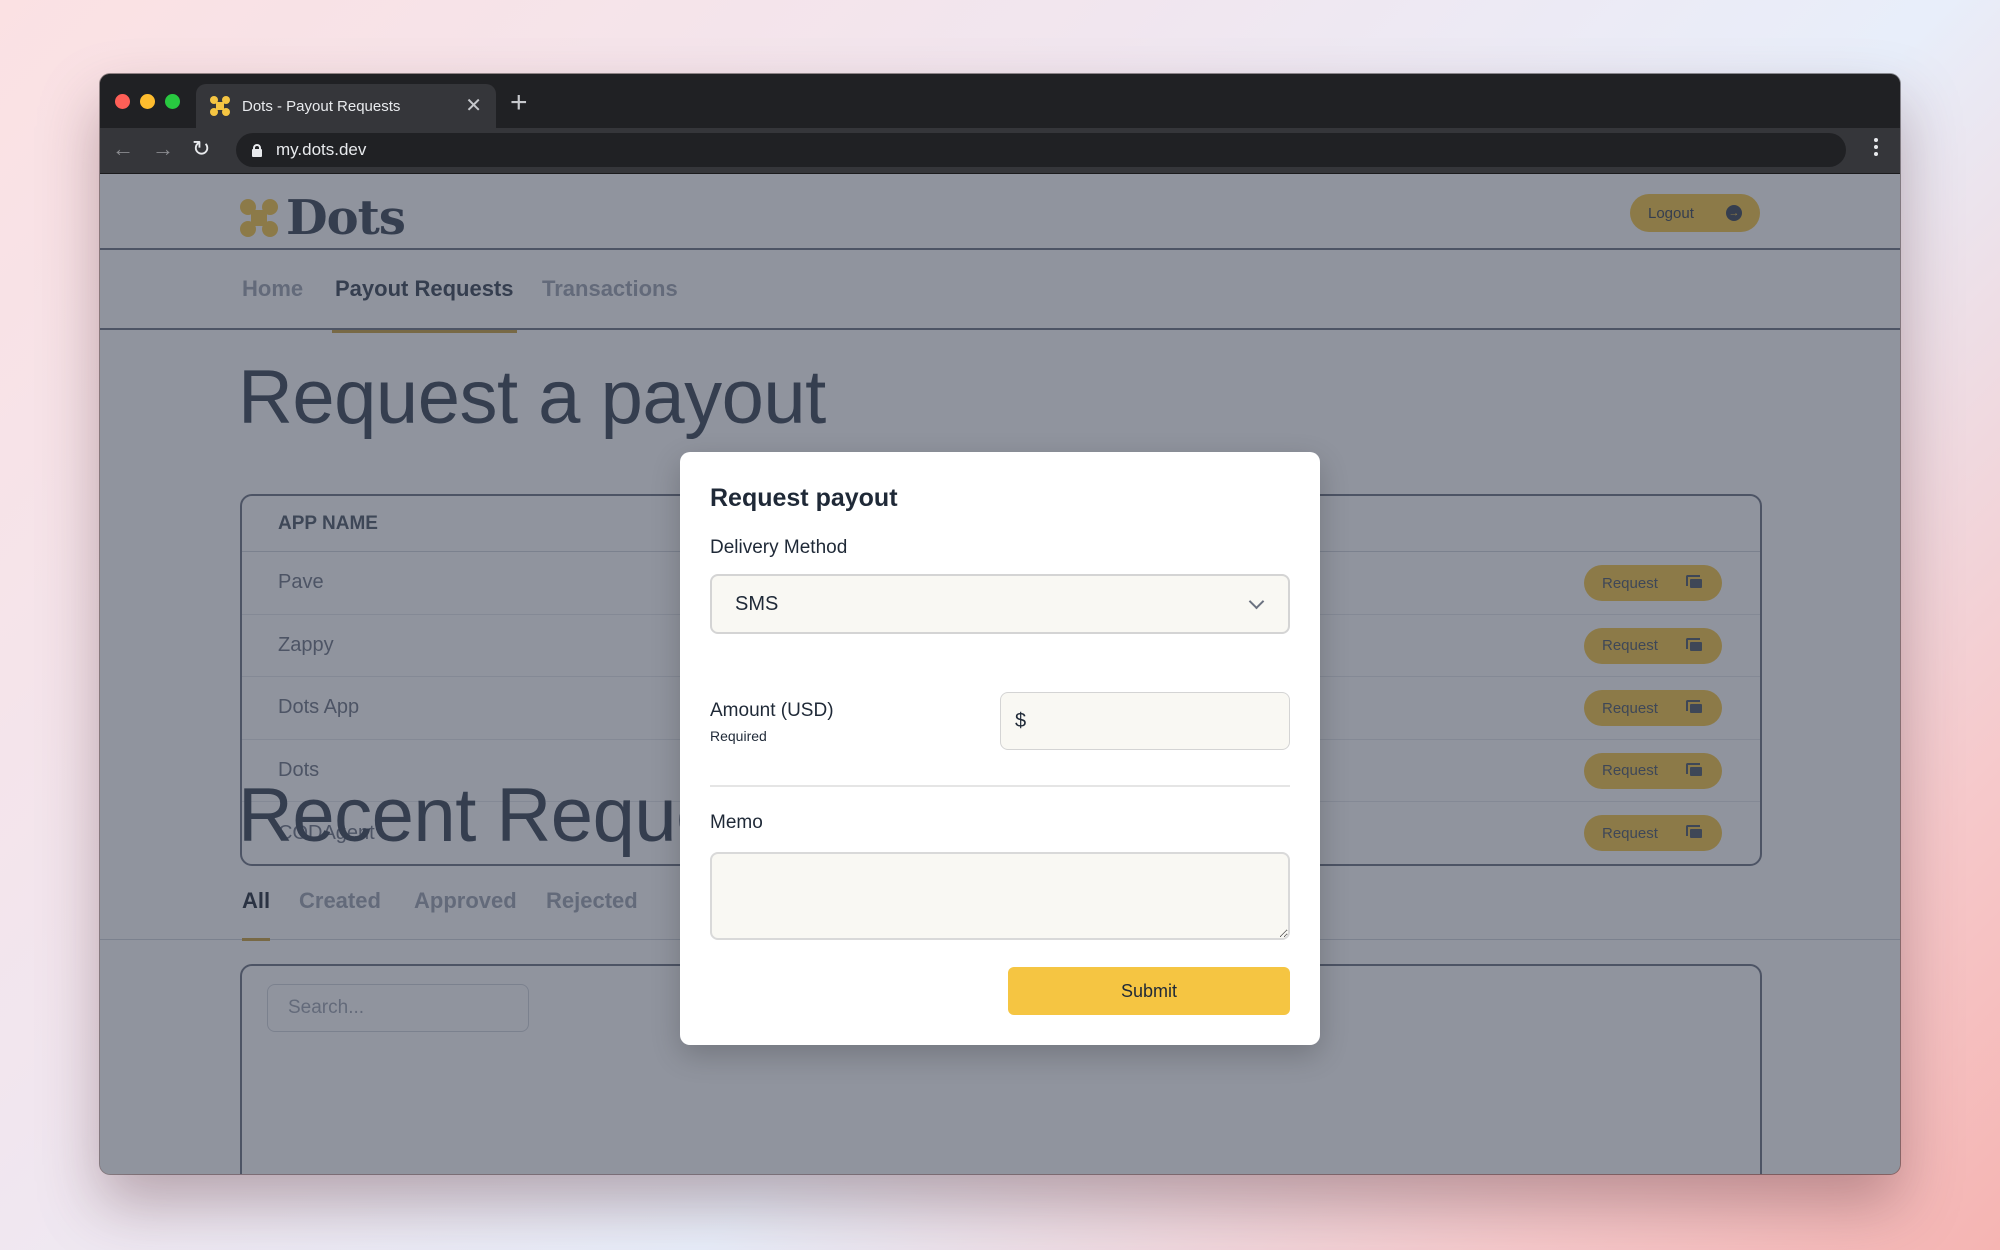 This screenshot has height=1250, width=2000. What do you see at coordinates (201, 149) in the screenshot?
I see `reload-icon: ↻` at bounding box center [201, 149].